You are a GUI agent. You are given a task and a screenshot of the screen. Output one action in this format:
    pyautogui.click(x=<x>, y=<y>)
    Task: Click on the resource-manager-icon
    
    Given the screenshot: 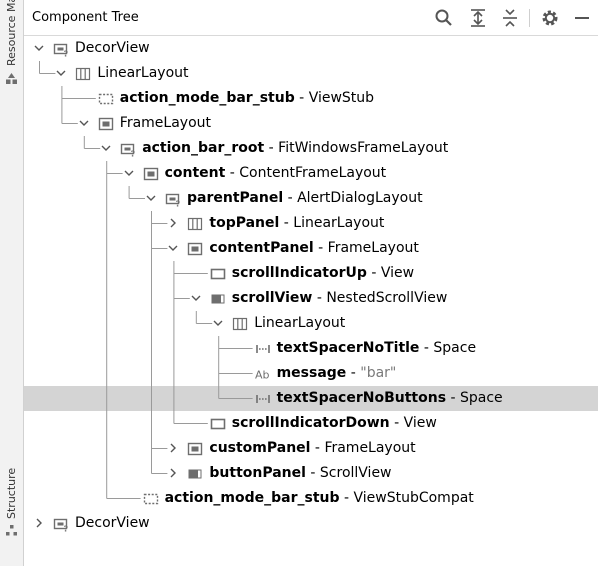 What is the action you would take?
    pyautogui.click(x=11, y=78)
    